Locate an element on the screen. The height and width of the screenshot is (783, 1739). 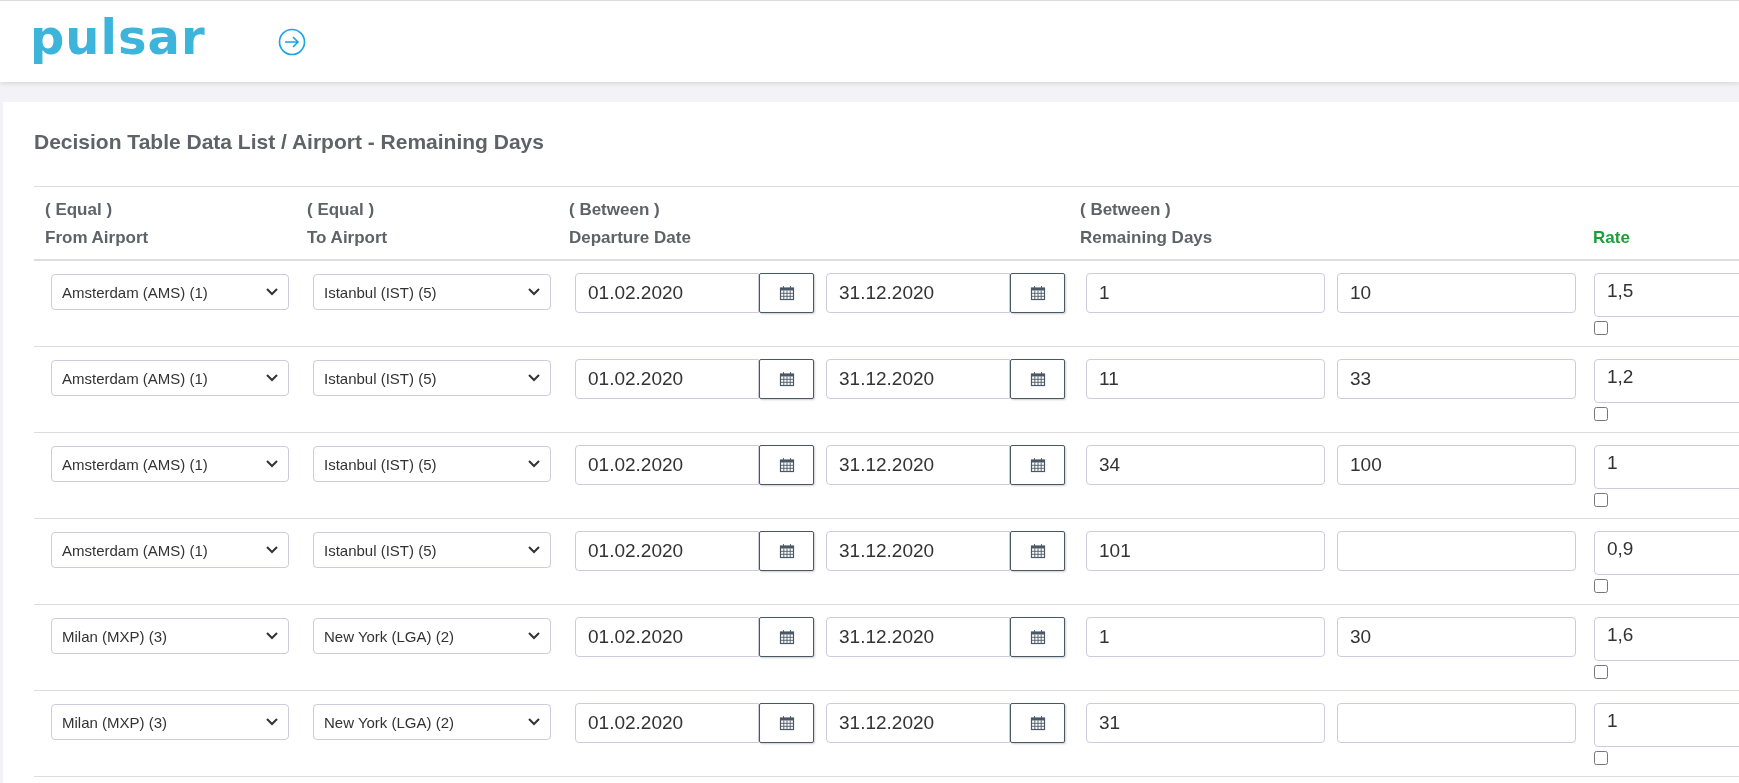
page-title: Decision Table Data List / Airport - Remaining Days is located at coordinates (289, 142).